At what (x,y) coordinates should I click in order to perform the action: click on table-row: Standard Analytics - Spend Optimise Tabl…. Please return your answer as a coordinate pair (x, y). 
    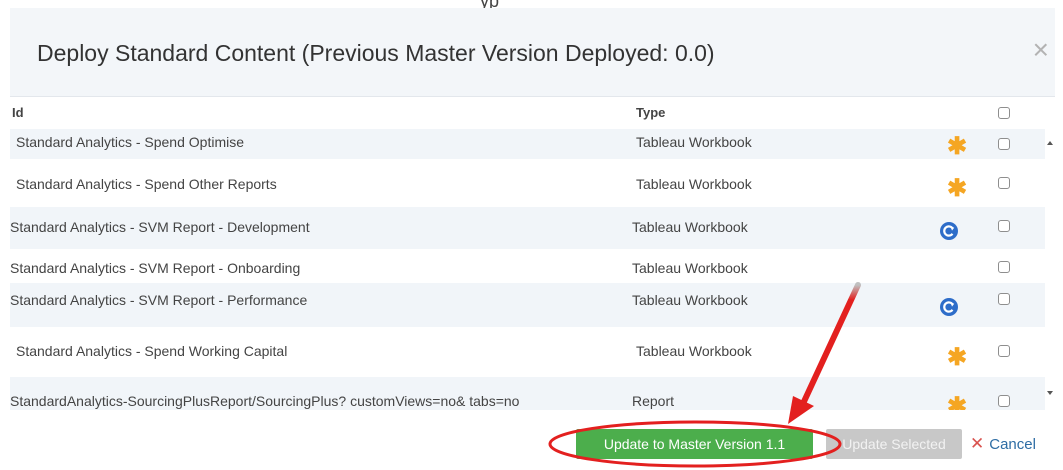
    Looking at the image, I should click on (527, 144).